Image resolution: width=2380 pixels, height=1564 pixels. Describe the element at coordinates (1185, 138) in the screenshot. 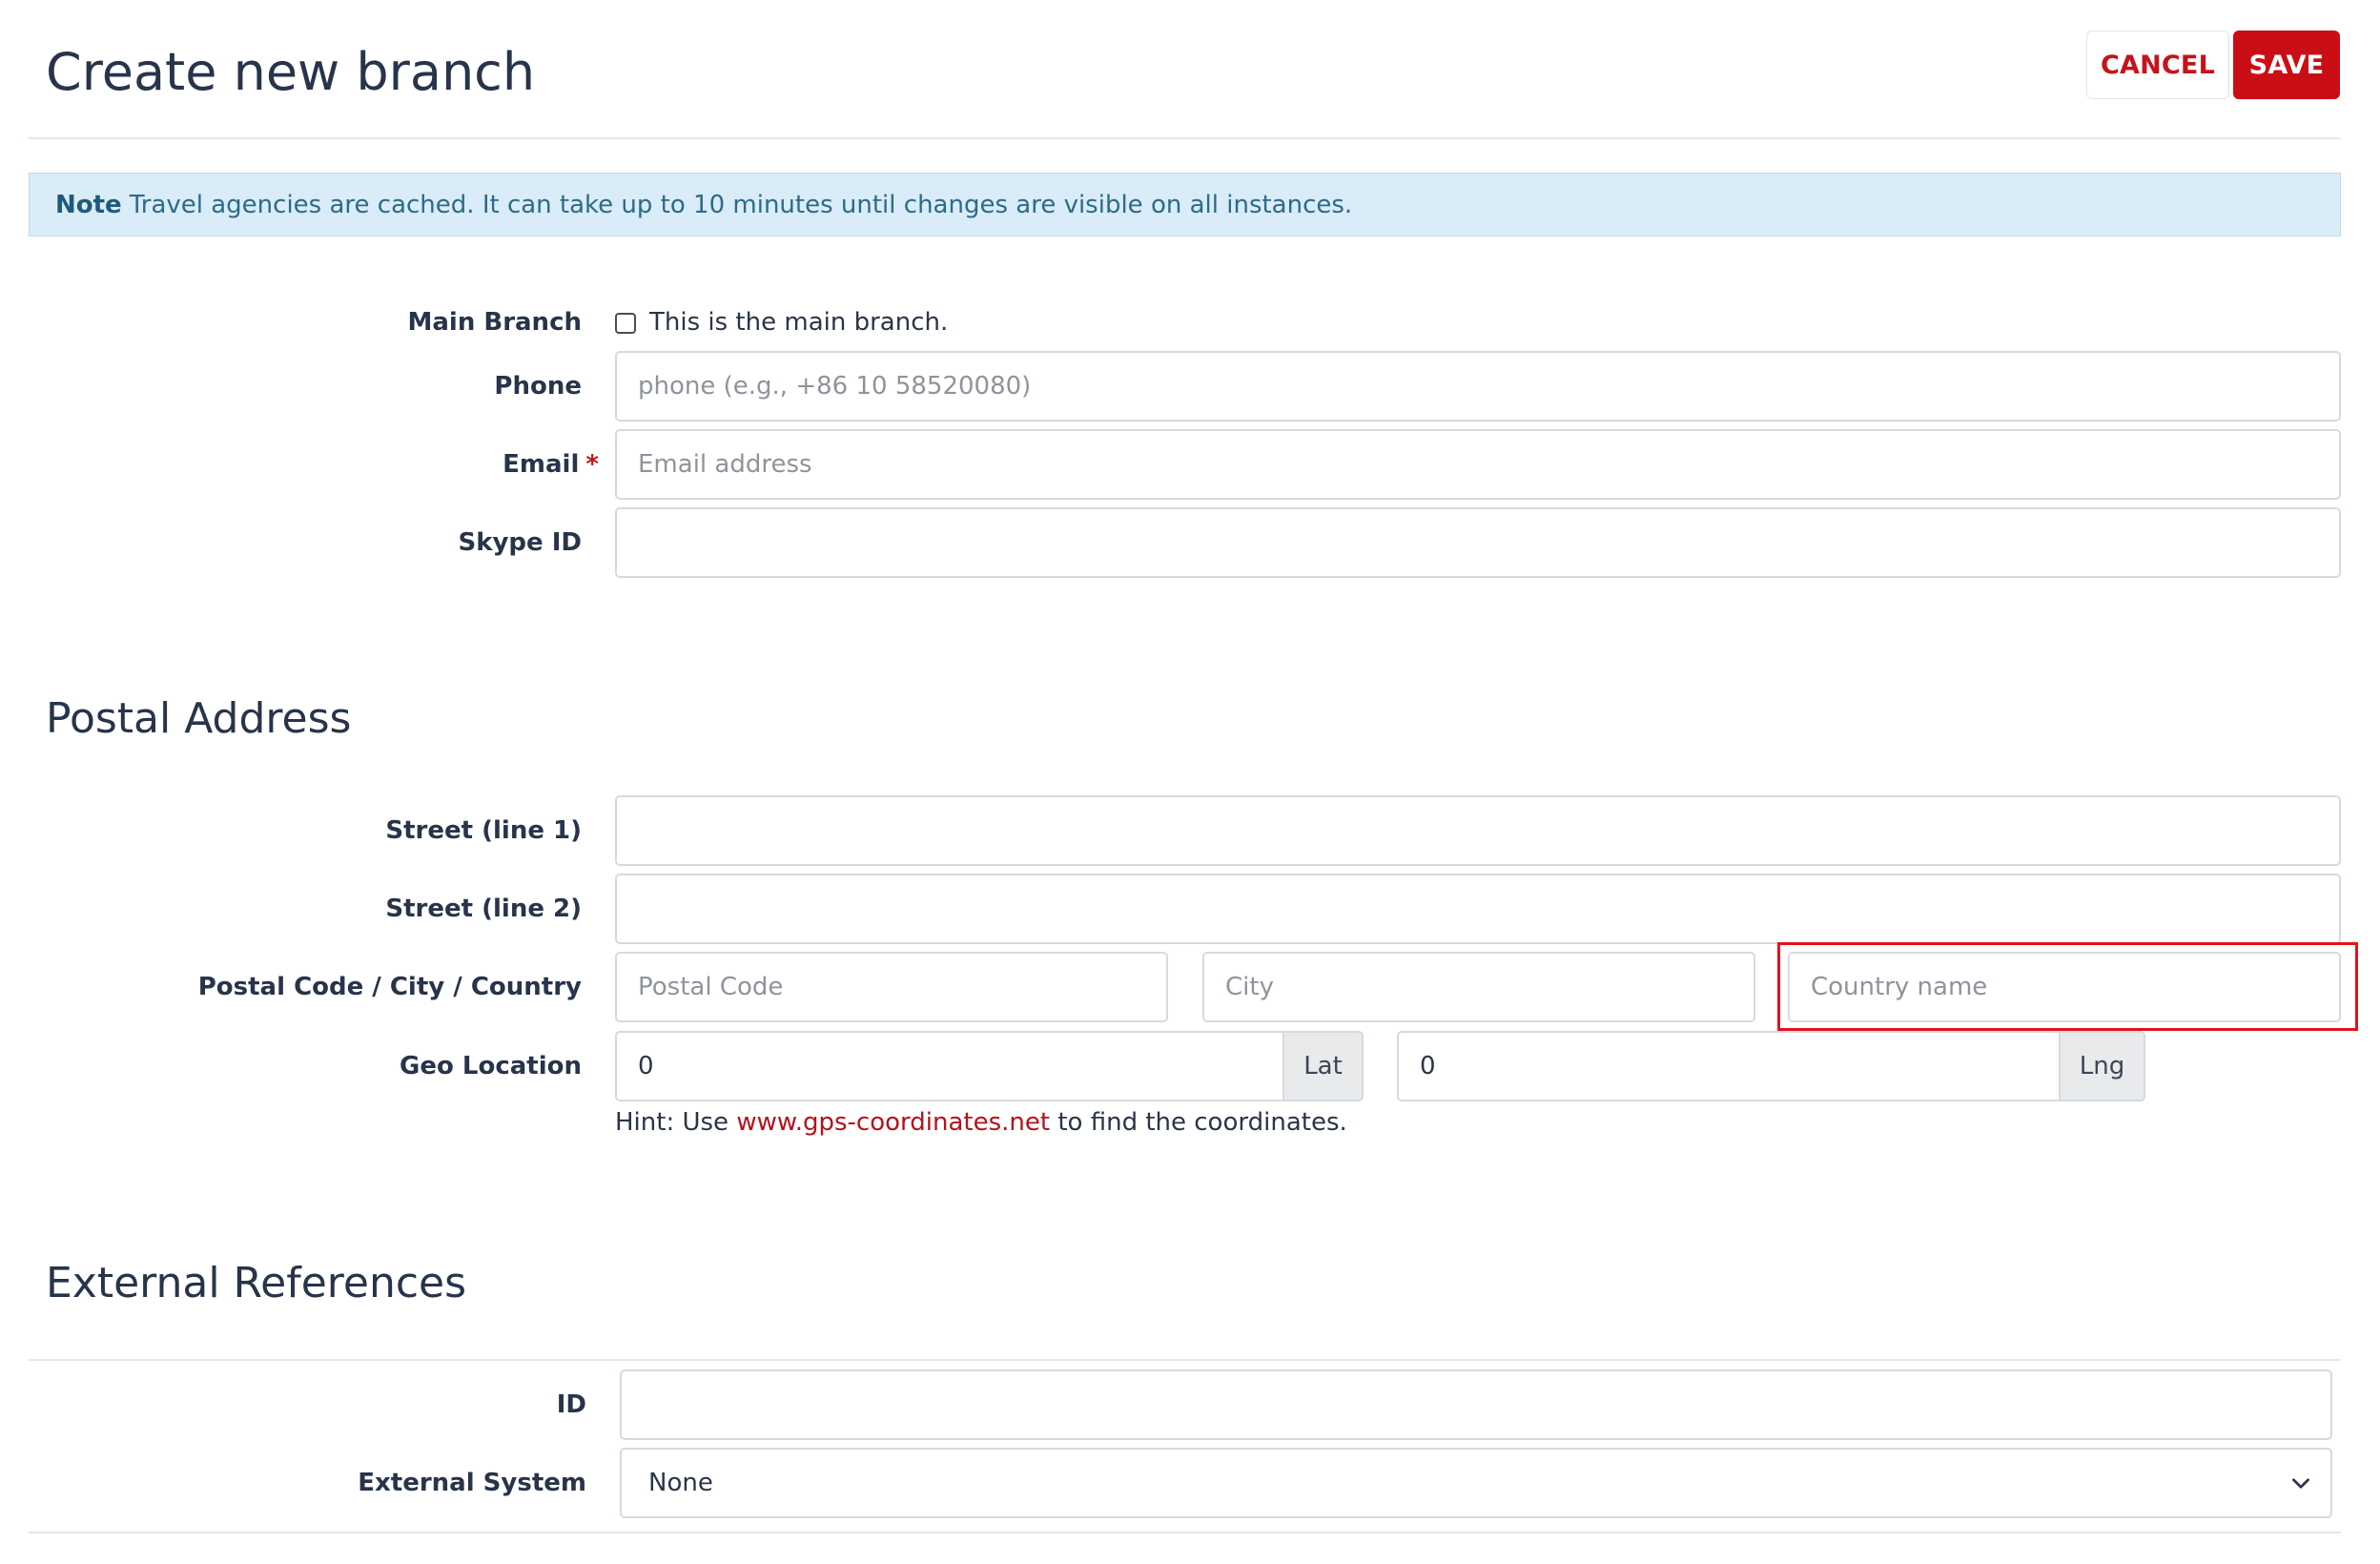

I see `header-divider` at that location.